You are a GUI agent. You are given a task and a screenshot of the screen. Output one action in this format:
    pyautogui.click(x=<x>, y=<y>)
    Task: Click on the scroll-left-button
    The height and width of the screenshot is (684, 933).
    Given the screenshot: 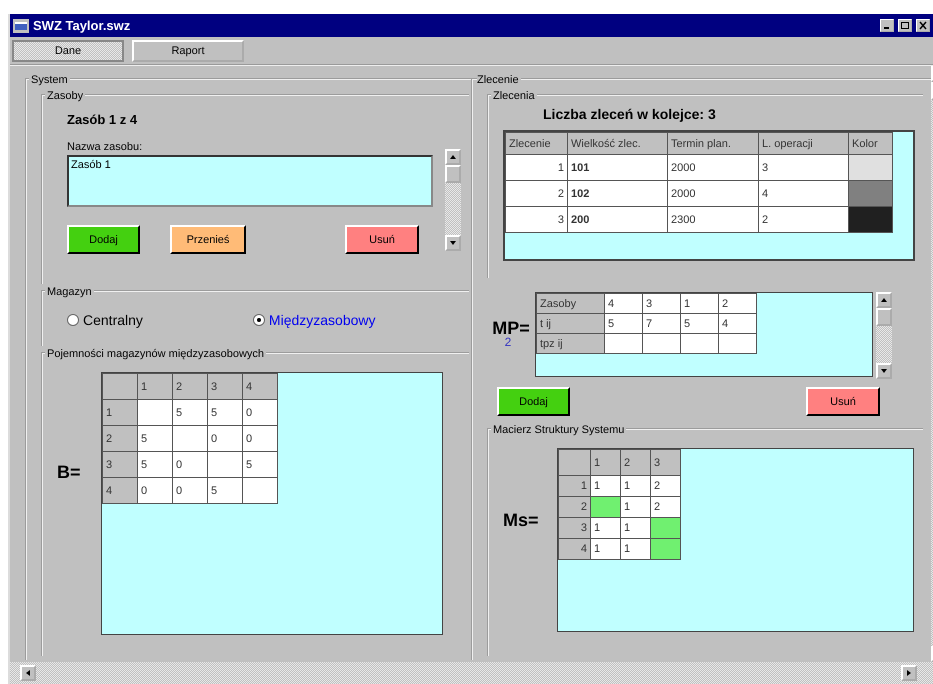 What is the action you would take?
    pyautogui.click(x=28, y=673)
    